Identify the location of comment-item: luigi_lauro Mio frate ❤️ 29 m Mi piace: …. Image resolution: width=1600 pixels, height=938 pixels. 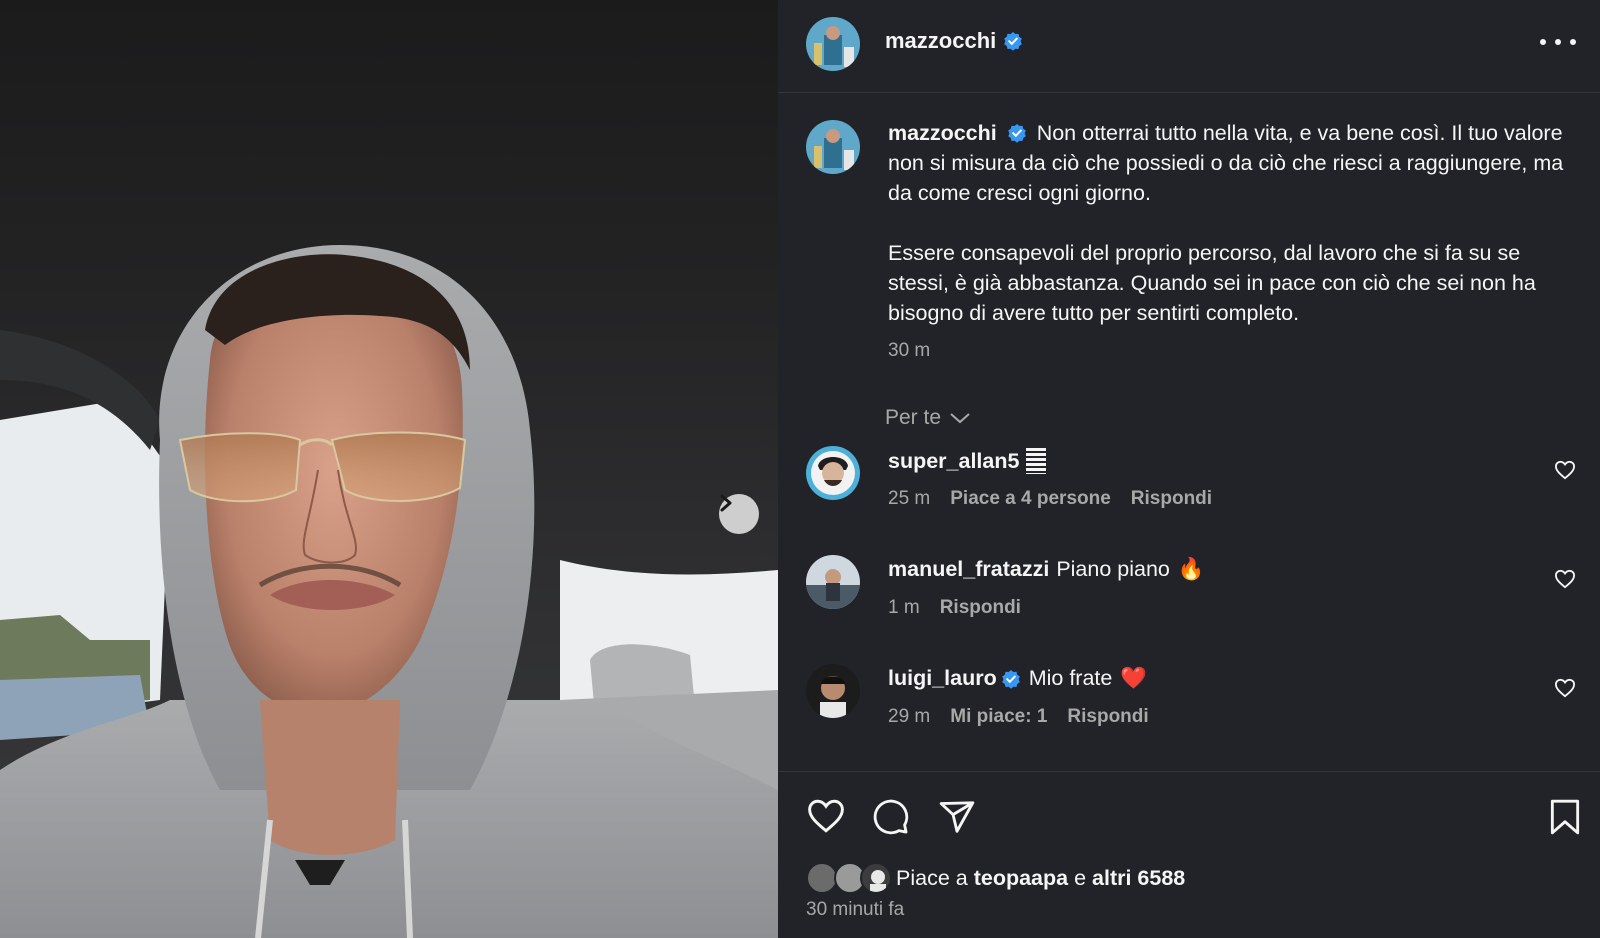
(1191, 704).